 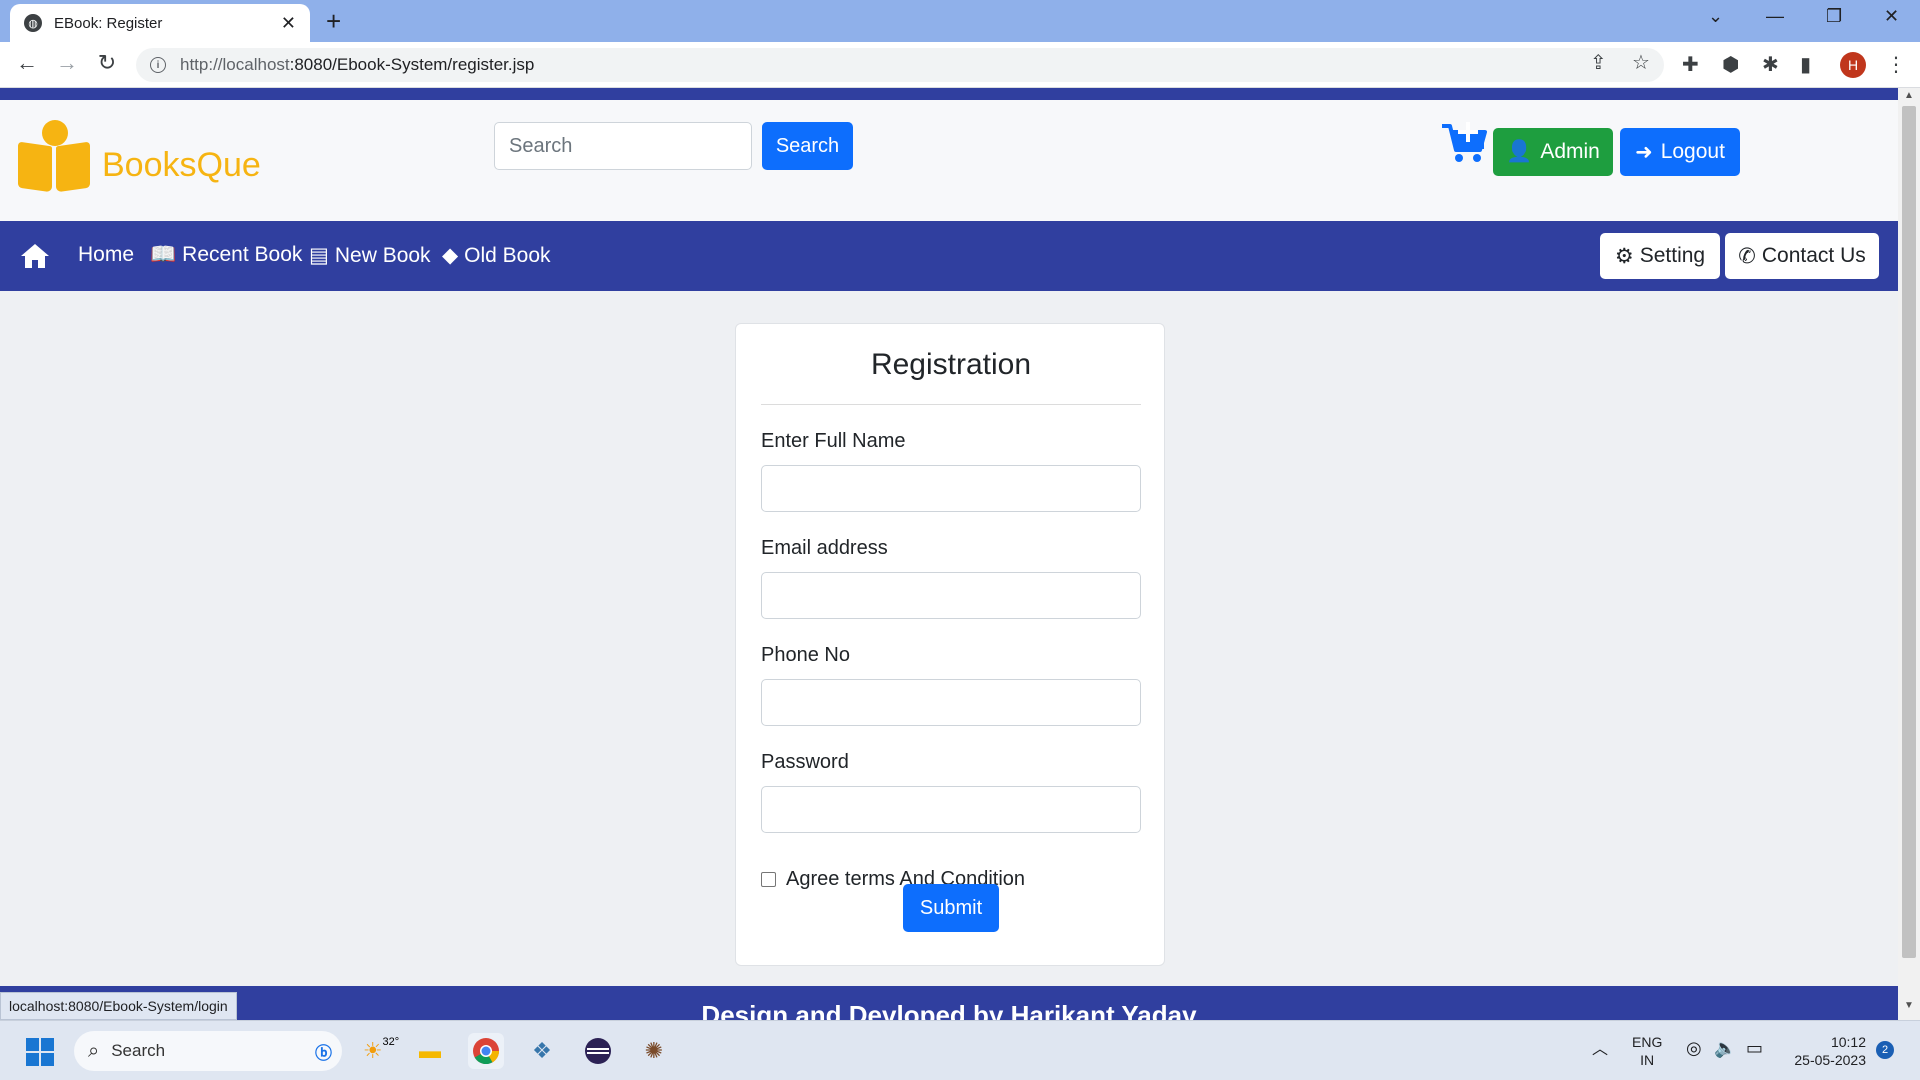 I want to click on eclipse-icon, so click(x=598, y=1051).